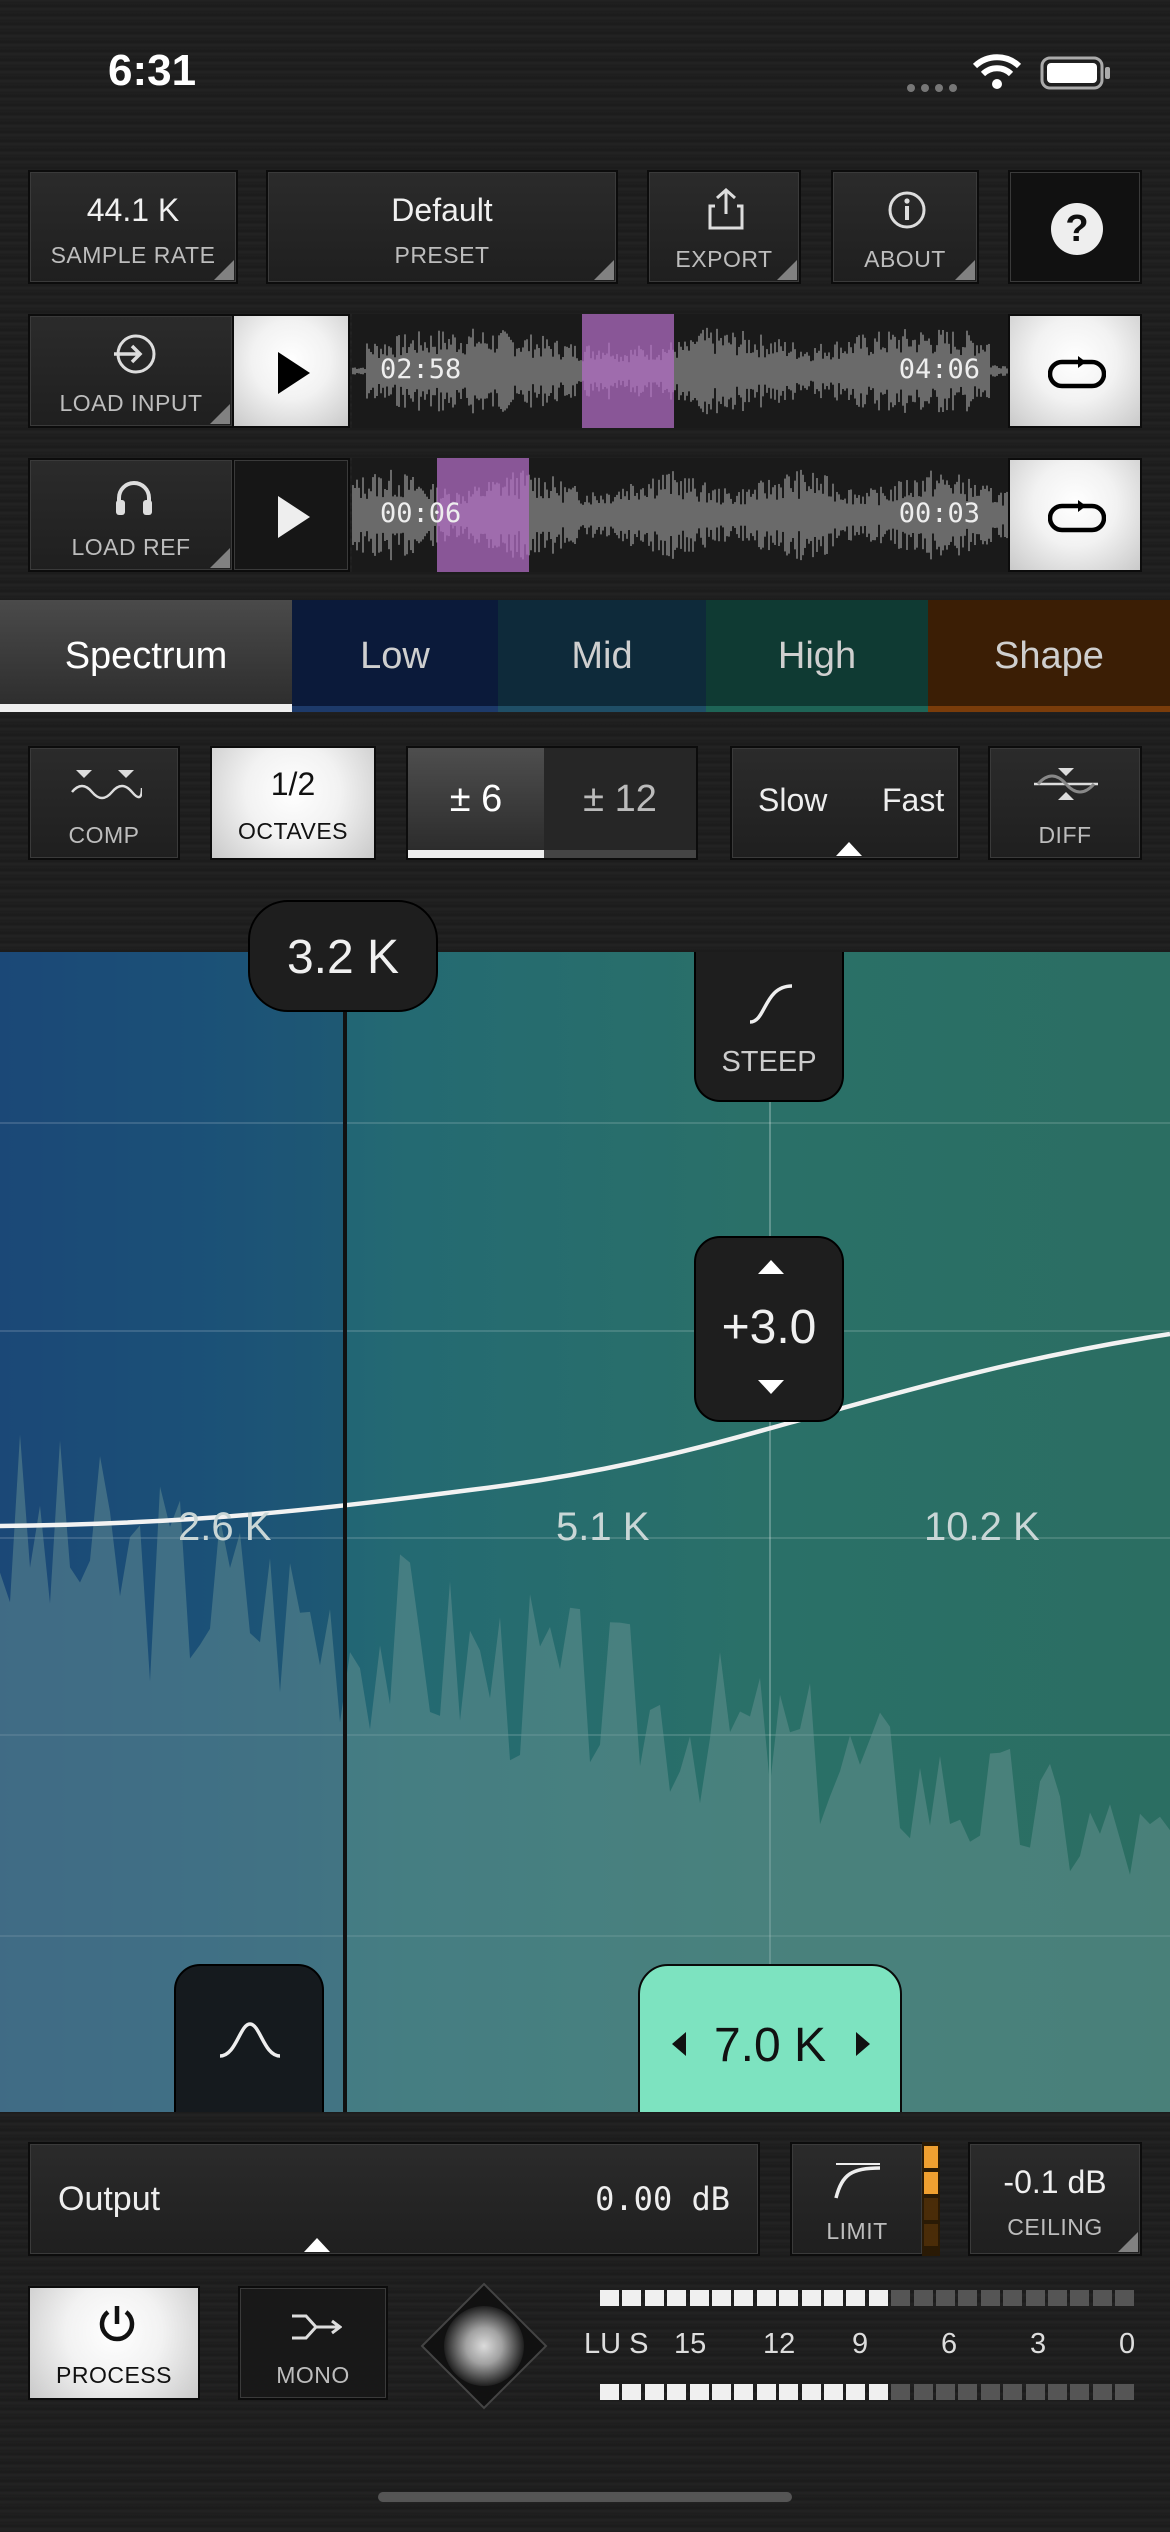 Image resolution: width=1170 pixels, height=2532 pixels. Describe the element at coordinates (771, 1389) in the screenshot. I see `gain-down-icon` at that location.